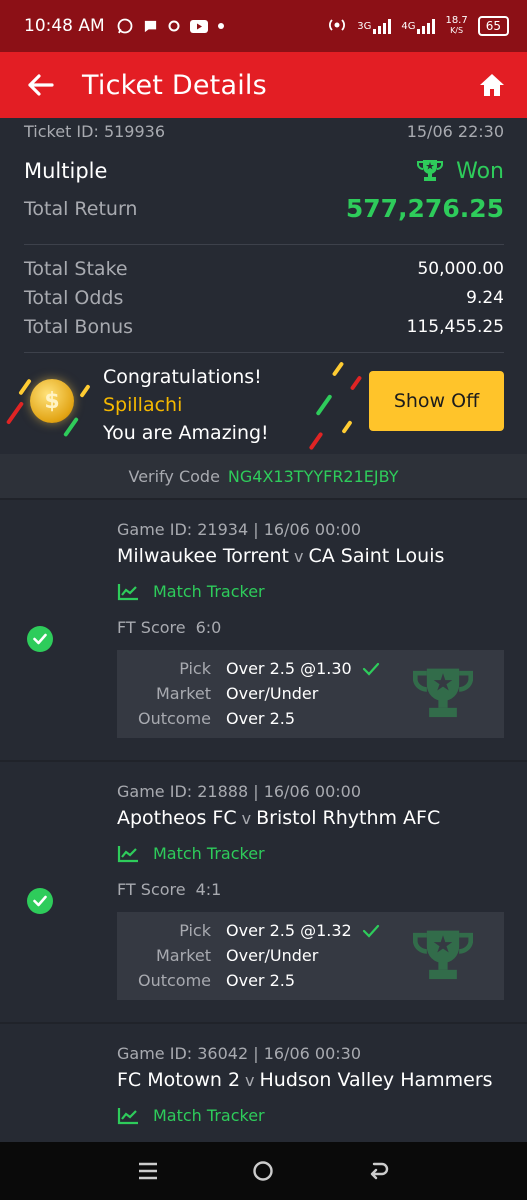  I want to click on net-speed: 18.7 K/S, so click(456, 25).